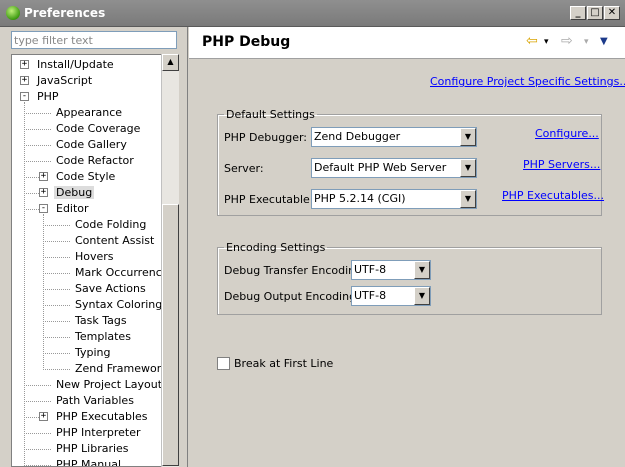  Describe the element at coordinates (121, 369) in the screenshot. I see `tree-item-zend-framework: Zend Framework` at that location.